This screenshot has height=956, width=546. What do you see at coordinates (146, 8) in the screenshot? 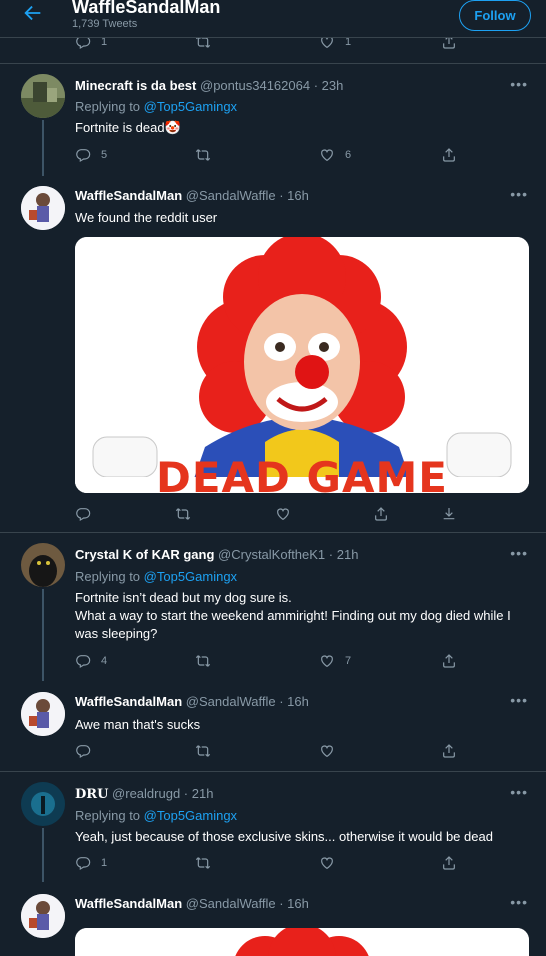
I see `profile-name: WaffleSandalMan` at bounding box center [146, 8].